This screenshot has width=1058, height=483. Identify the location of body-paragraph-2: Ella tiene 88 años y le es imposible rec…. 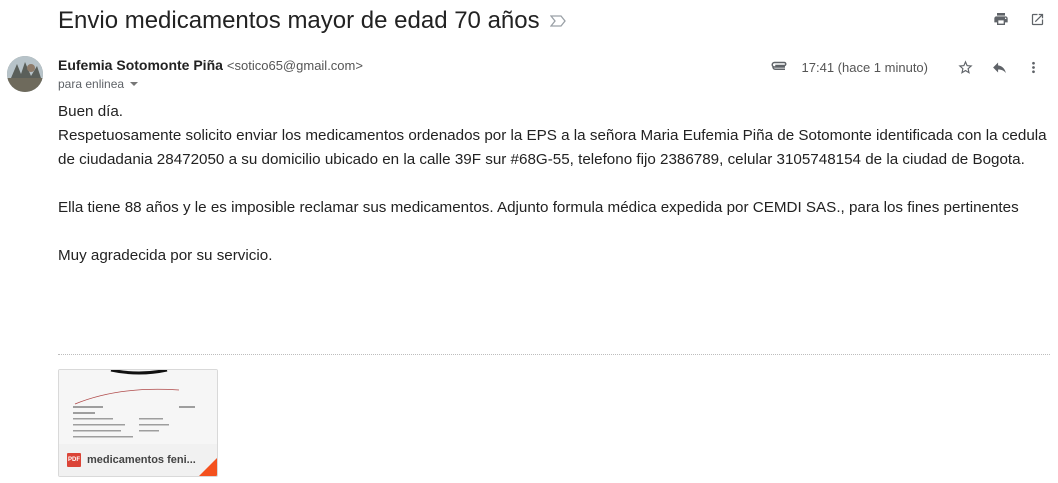
(538, 207).